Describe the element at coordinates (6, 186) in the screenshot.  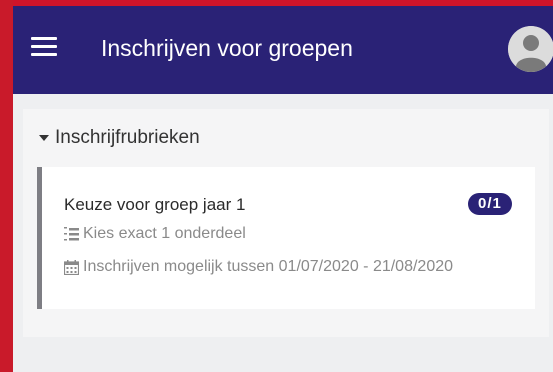
I see `window-border-left` at that location.